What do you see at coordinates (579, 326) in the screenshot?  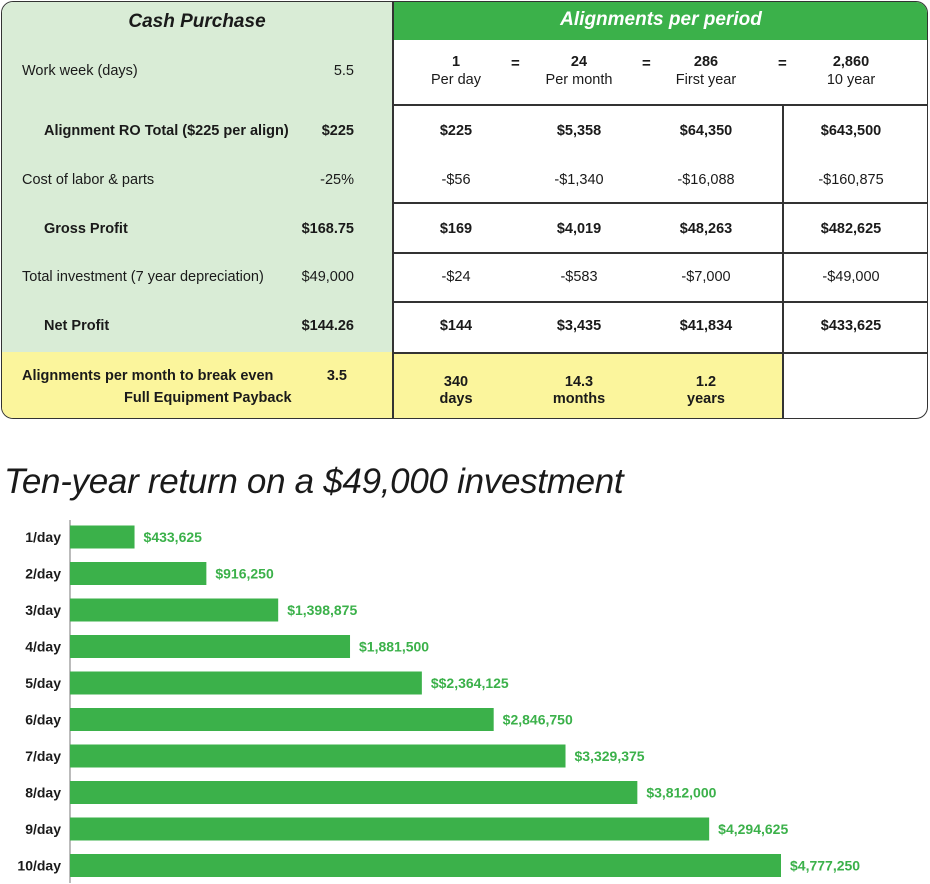 I see `table-cell: $3,435` at bounding box center [579, 326].